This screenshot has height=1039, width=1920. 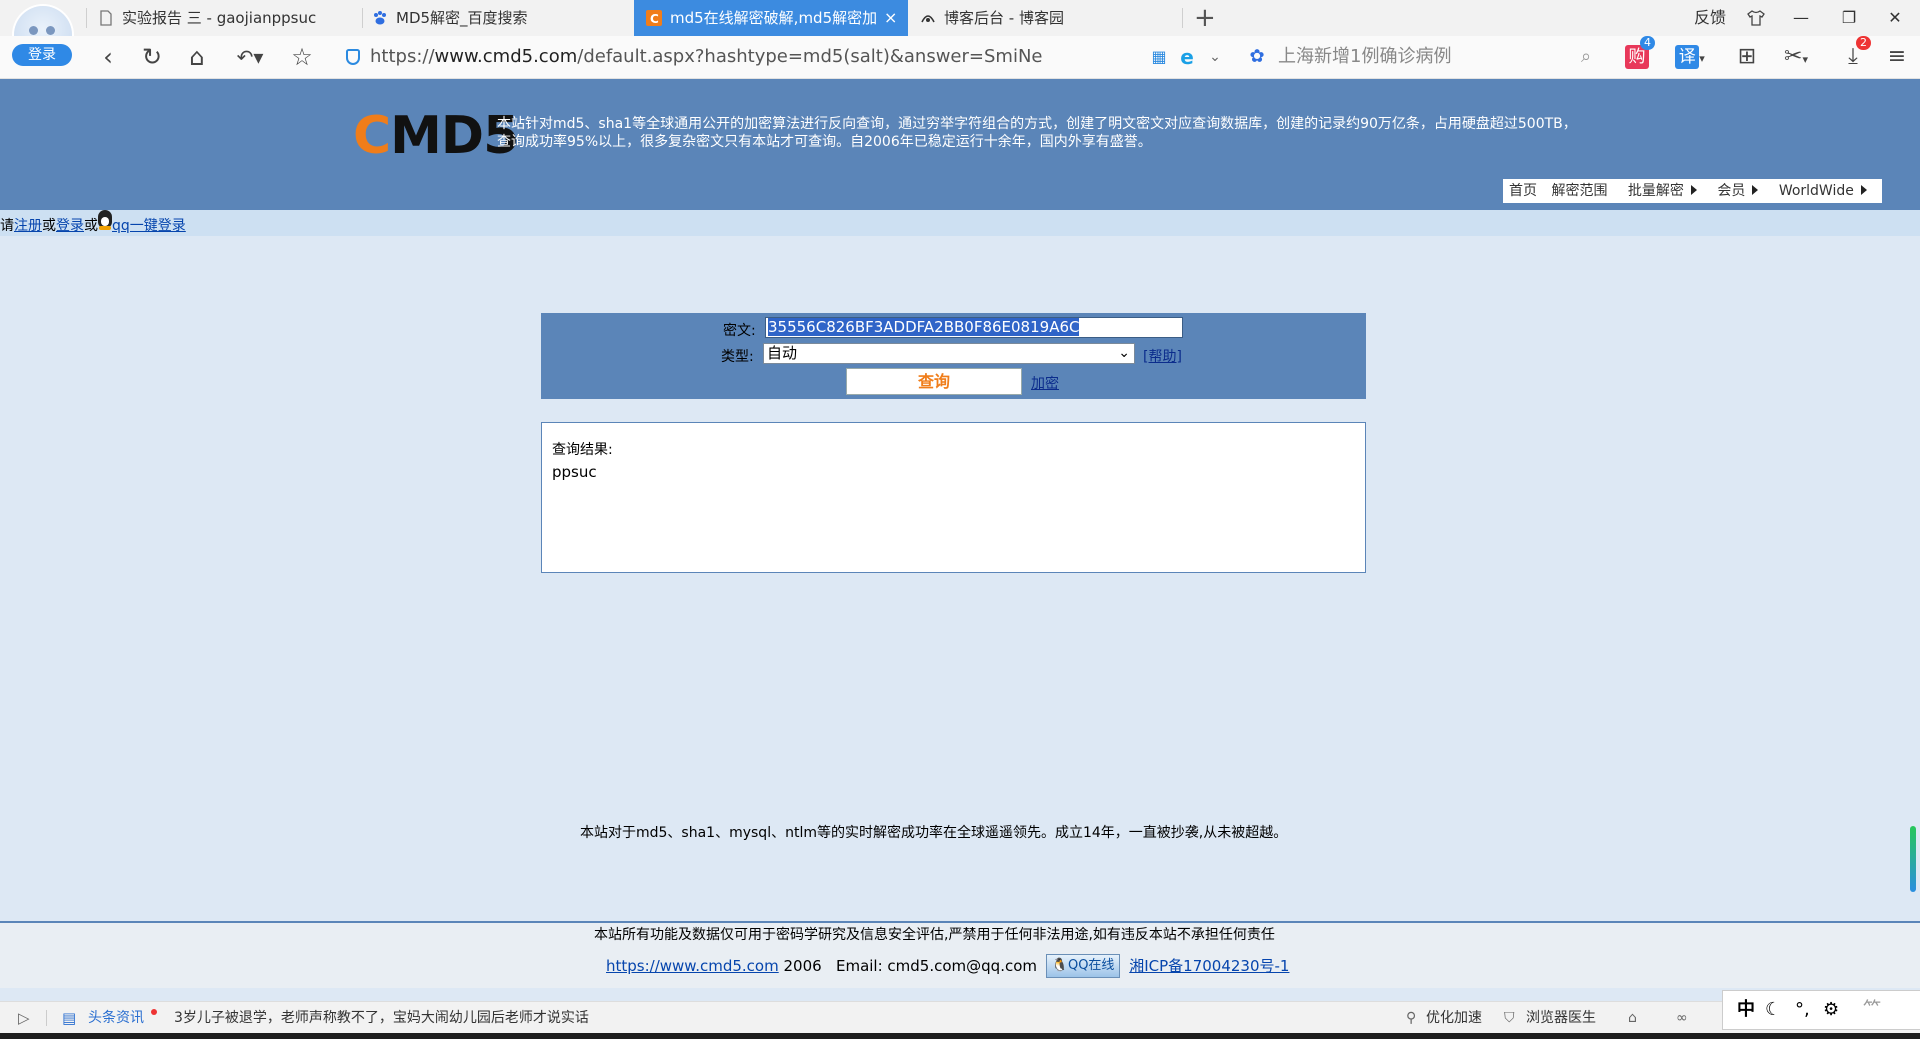 I want to click on cmd5-favicon-icon: C, so click(x=654, y=14).